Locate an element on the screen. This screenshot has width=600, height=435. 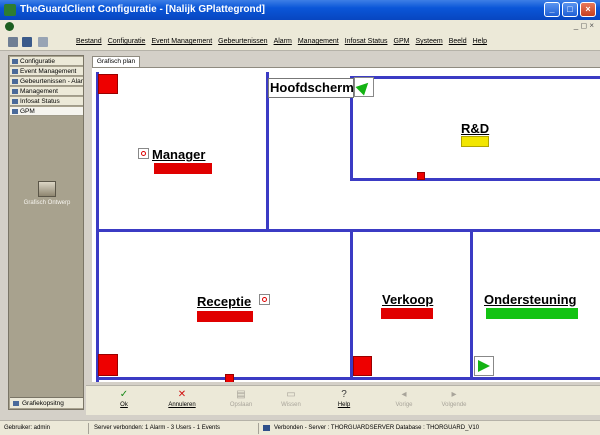
menu-item-alarm: Alarm is located at coordinates (283, 41).